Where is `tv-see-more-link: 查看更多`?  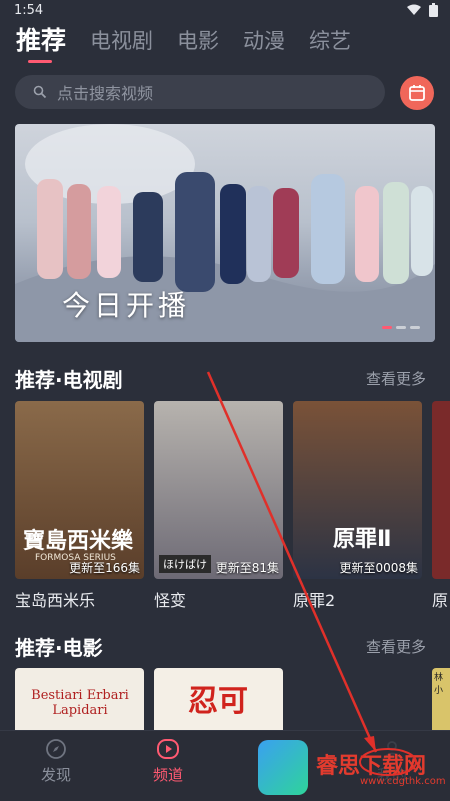 tv-see-more-link: 查看更多 is located at coordinates (396, 378).